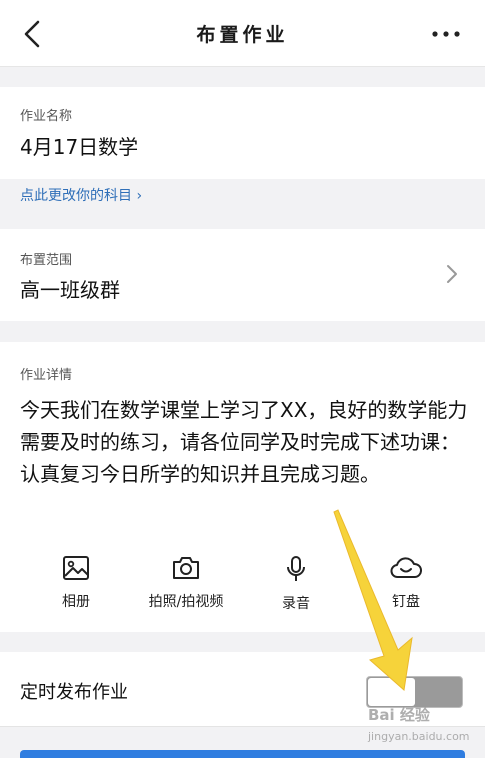 The image size is (485, 758). I want to click on homework-name-field: 4月17日数学, so click(79, 145).